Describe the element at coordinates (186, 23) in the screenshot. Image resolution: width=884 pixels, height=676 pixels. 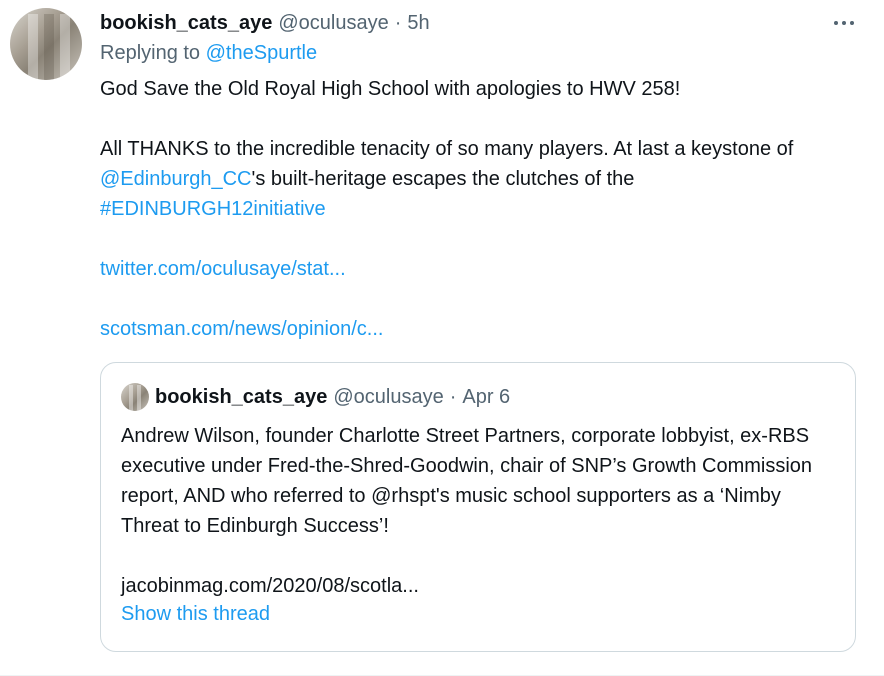
I see `author-name: bookish_cats_aye` at that location.